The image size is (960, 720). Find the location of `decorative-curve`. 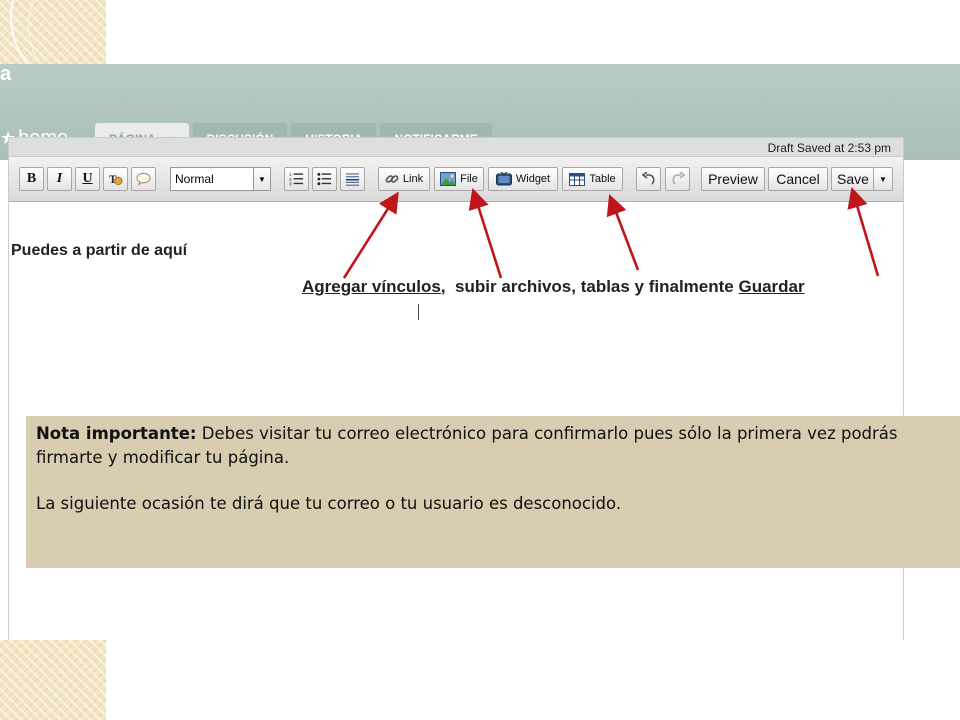

decorative-curve is located at coordinates (53, 32).